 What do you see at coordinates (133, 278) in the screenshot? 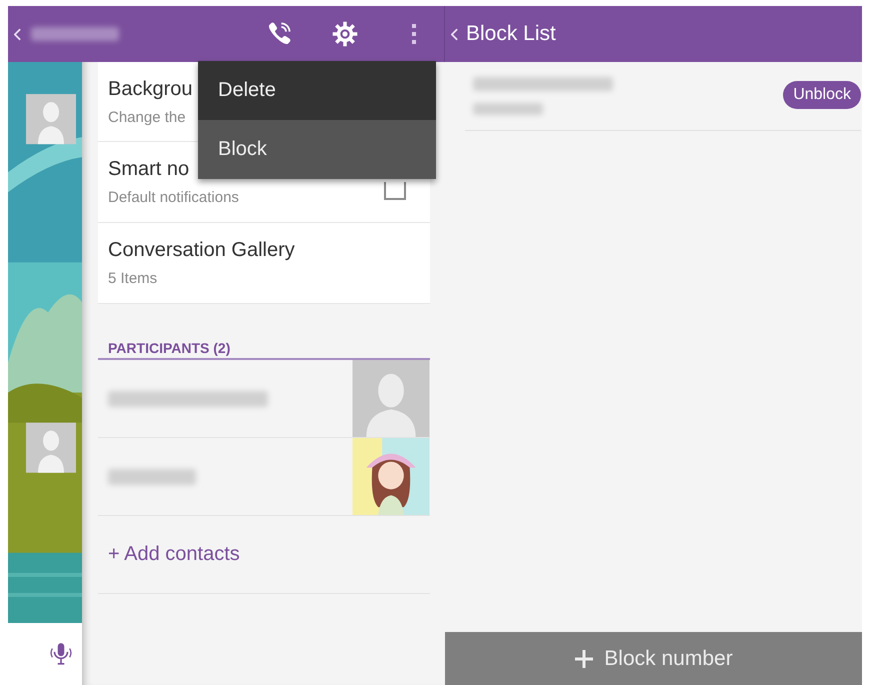
I see `setting-subtitle: 5 Items` at bounding box center [133, 278].